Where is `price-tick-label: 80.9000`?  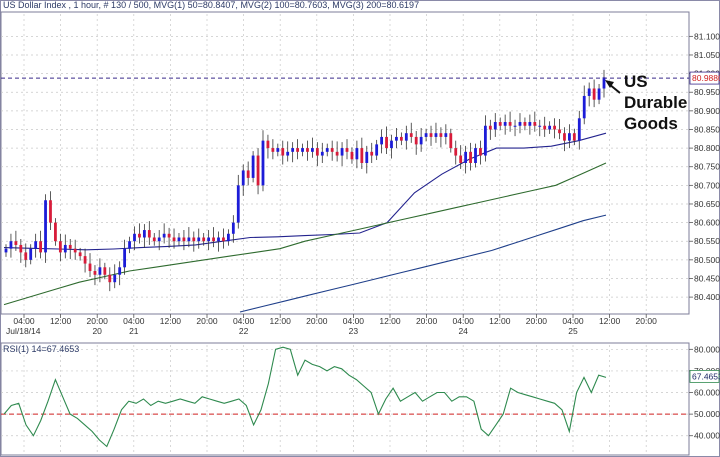
price-tick-label: 80.9000 is located at coordinates (707, 111).